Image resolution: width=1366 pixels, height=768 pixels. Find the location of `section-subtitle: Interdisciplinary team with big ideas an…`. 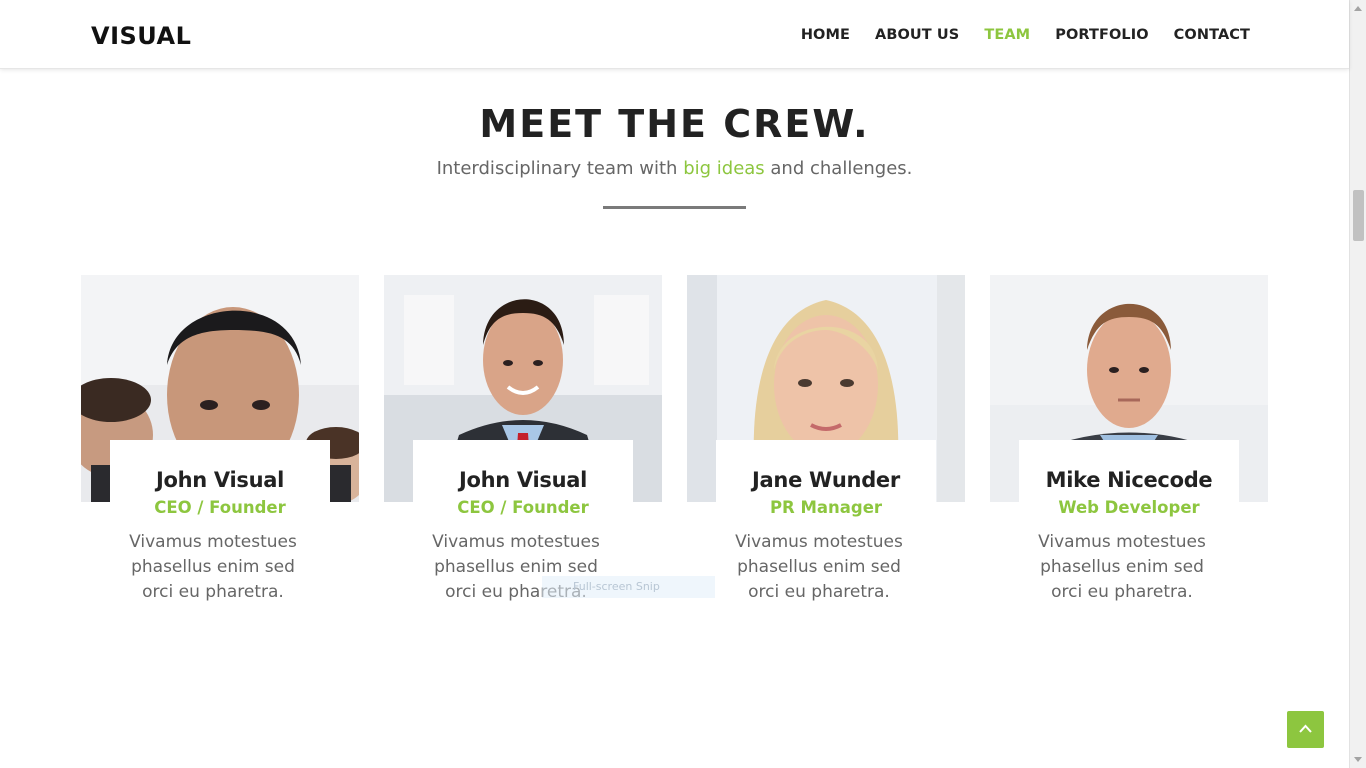

section-subtitle: Interdisciplinary team with big ideas an… is located at coordinates (674, 169).